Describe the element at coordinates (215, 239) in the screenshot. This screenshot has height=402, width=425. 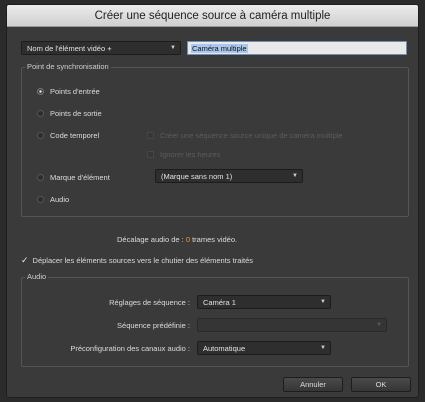
I see `audio-offset-unit: trames vidéo.` at that location.